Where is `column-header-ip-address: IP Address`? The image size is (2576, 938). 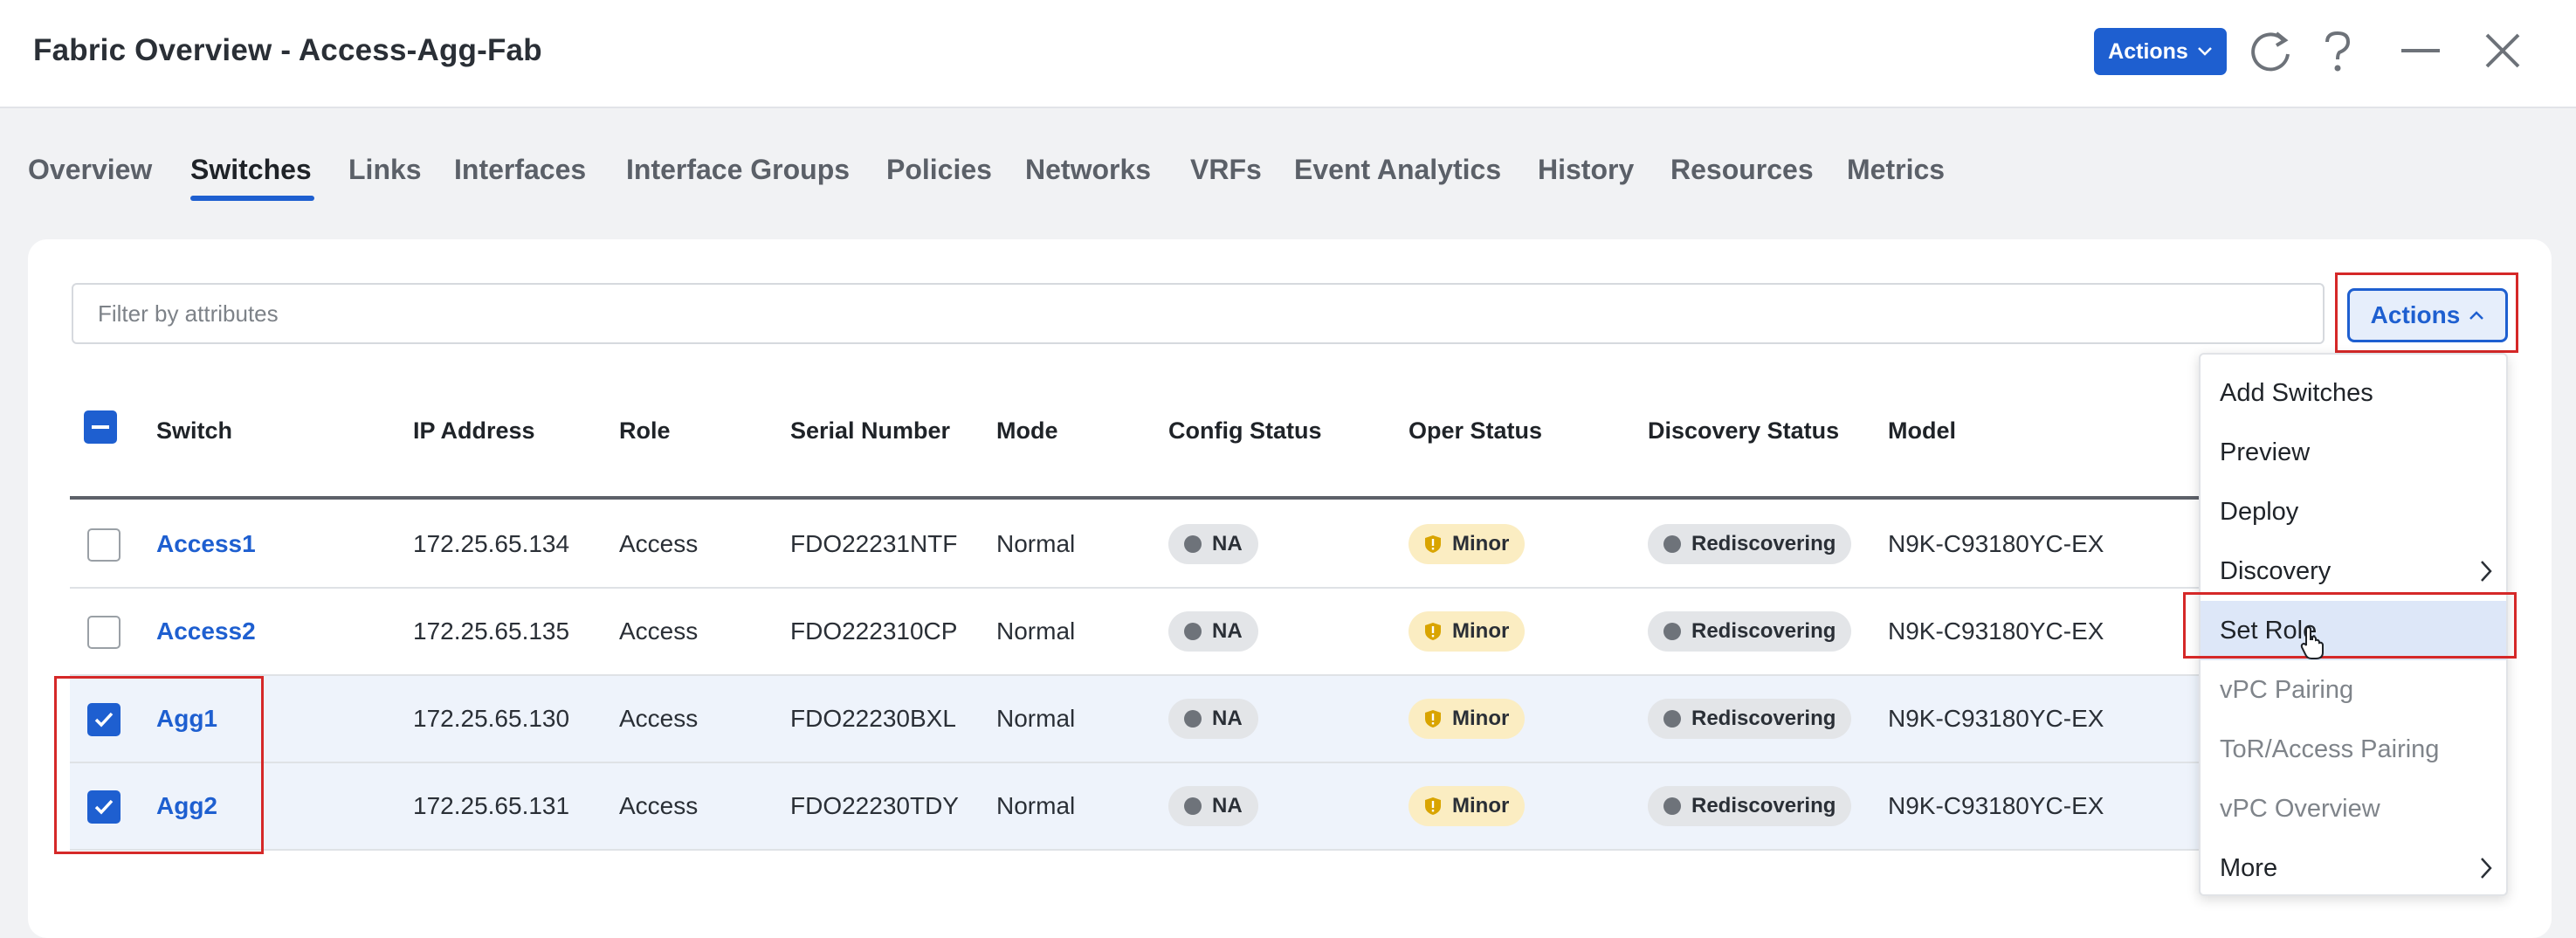
column-header-ip-address: IP Address is located at coordinates (474, 431).